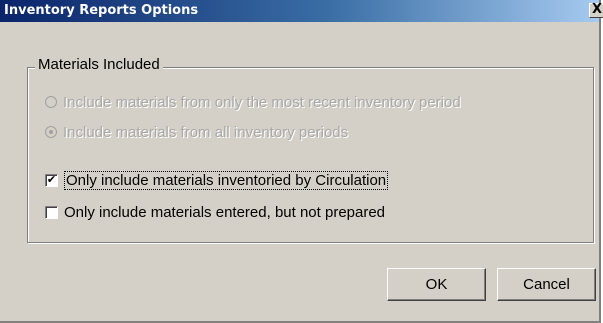  What do you see at coordinates (51, 180) in the screenshot?
I see `checkbox-checked: ✔` at bounding box center [51, 180].